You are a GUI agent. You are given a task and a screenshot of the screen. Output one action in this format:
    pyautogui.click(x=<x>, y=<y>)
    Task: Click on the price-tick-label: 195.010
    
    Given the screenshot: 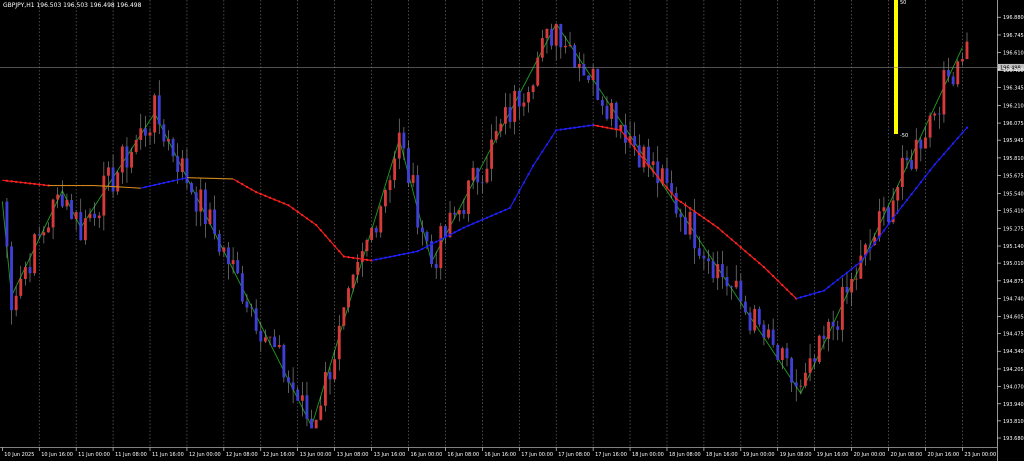 What is the action you would take?
    pyautogui.click(x=1013, y=264)
    